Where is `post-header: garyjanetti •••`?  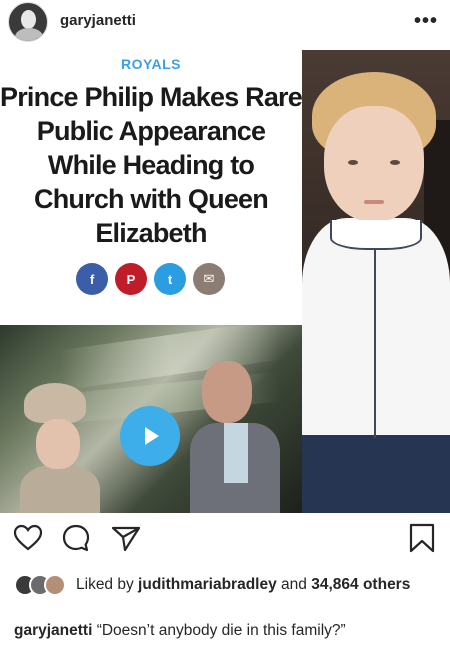
post-header: garyjanetti ••• is located at coordinates (225, 24).